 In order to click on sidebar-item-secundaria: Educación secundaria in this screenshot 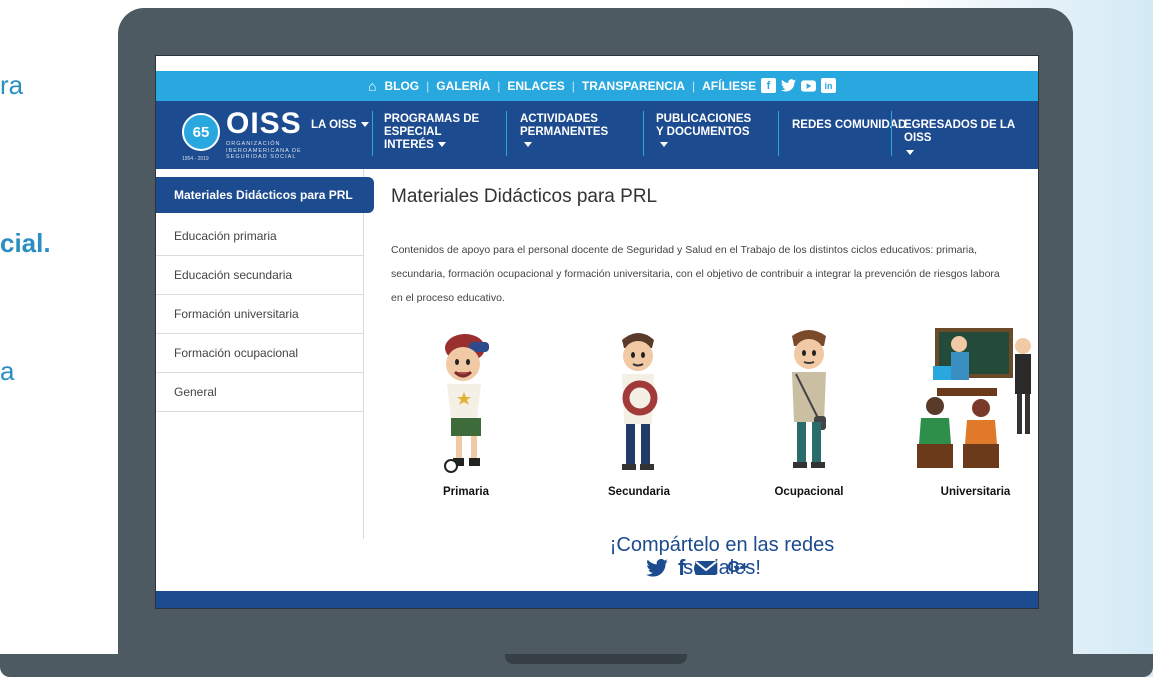, I will do `click(259, 275)`.